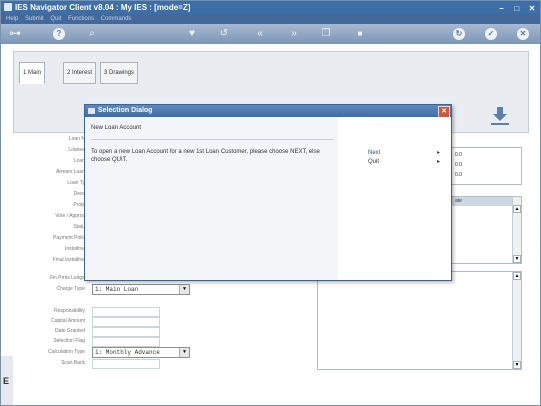 This screenshot has width=541, height=406. Describe the element at coordinates (516, 320) in the screenshot. I see `notes-scrollbar: ▲ ▼` at that location.